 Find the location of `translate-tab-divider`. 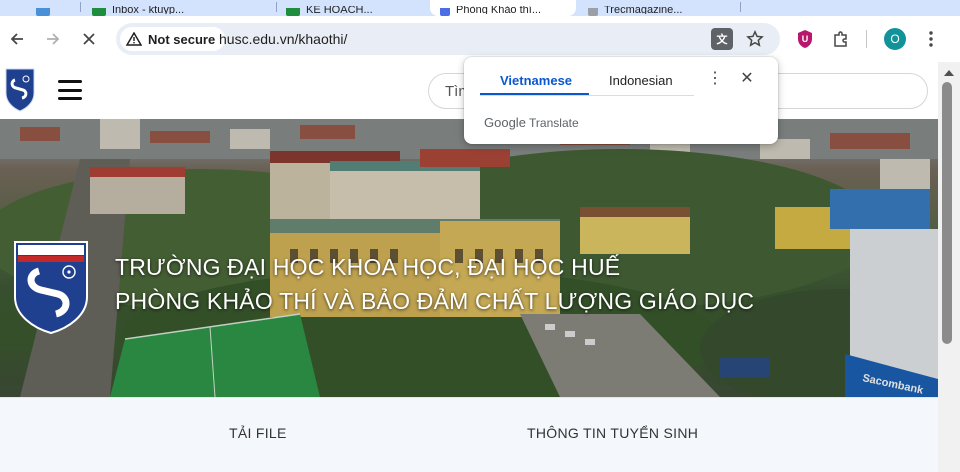

translate-tab-divider is located at coordinates (587, 95).